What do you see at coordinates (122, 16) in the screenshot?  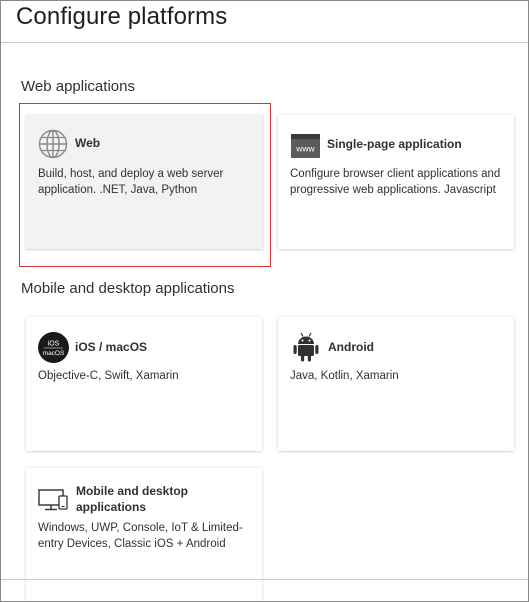 I see `page-title: Configure platforms` at bounding box center [122, 16].